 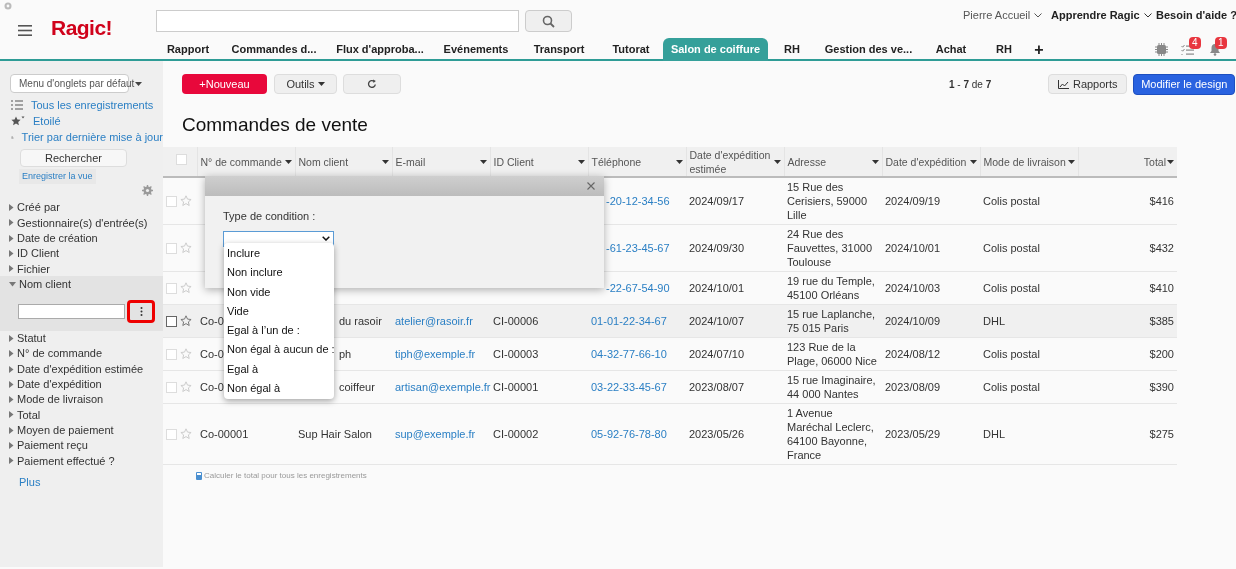 What do you see at coordinates (1039, 49) in the screenshot?
I see `add-tab-button: +` at bounding box center [1039, 49].